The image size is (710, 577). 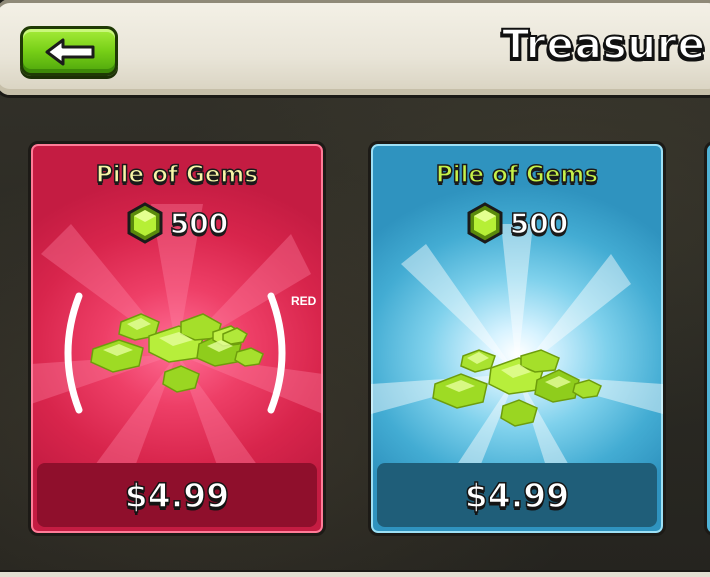 I want to click on offer-card-partial, so click(x=707, y=338).